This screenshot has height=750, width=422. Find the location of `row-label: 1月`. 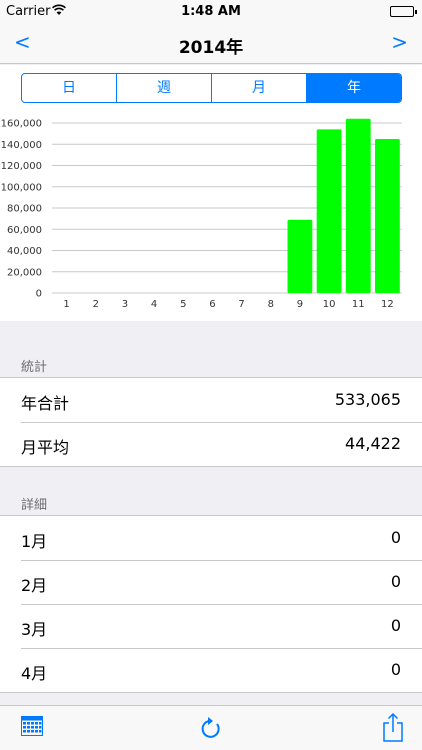

row-label: 1月 is located at coordinates (34, 541).